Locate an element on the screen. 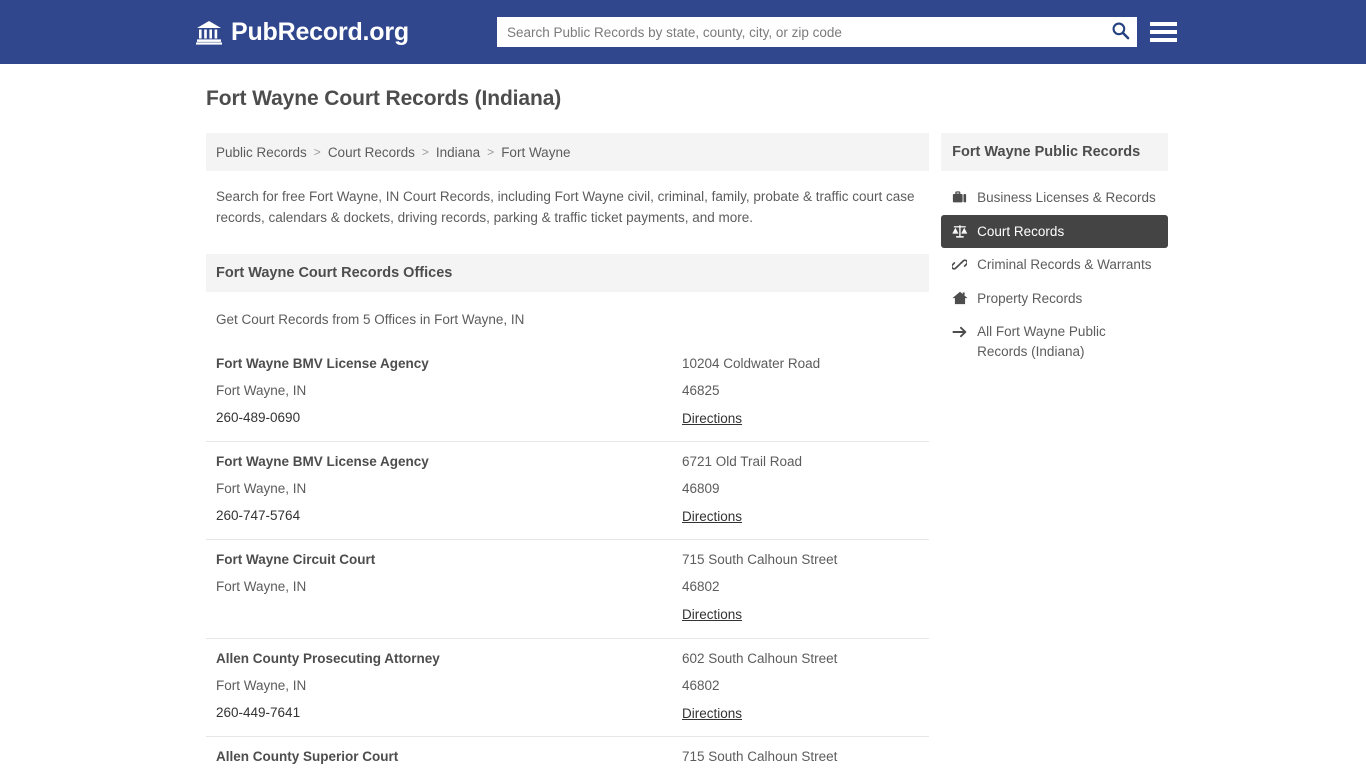 The width and height of the screenshot is (1366, 768). office-info: Fort Wayne Circuit Court Fort Wayne, IN is located at coordinates (449, 588).